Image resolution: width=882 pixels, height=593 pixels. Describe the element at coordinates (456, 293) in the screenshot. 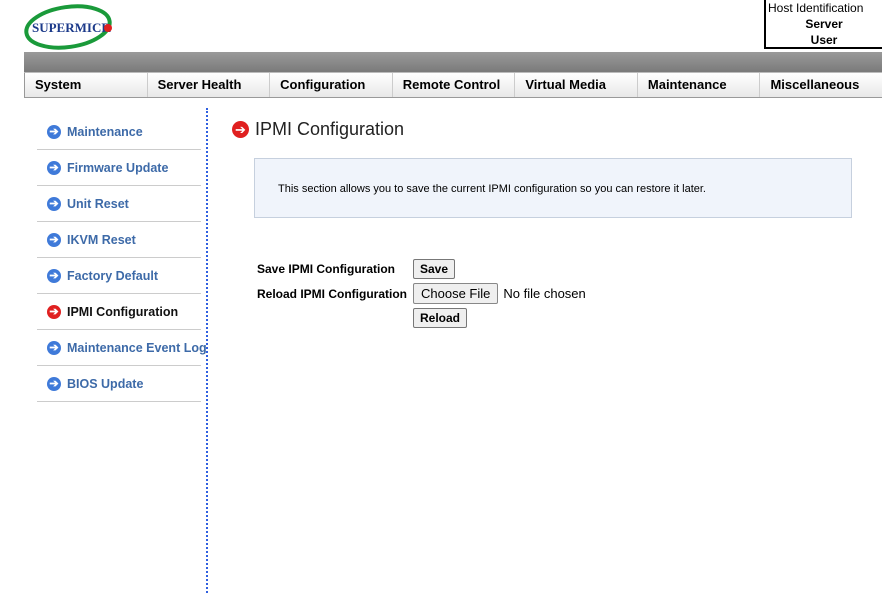

I see `choose-file-button: Choose File` at that location.